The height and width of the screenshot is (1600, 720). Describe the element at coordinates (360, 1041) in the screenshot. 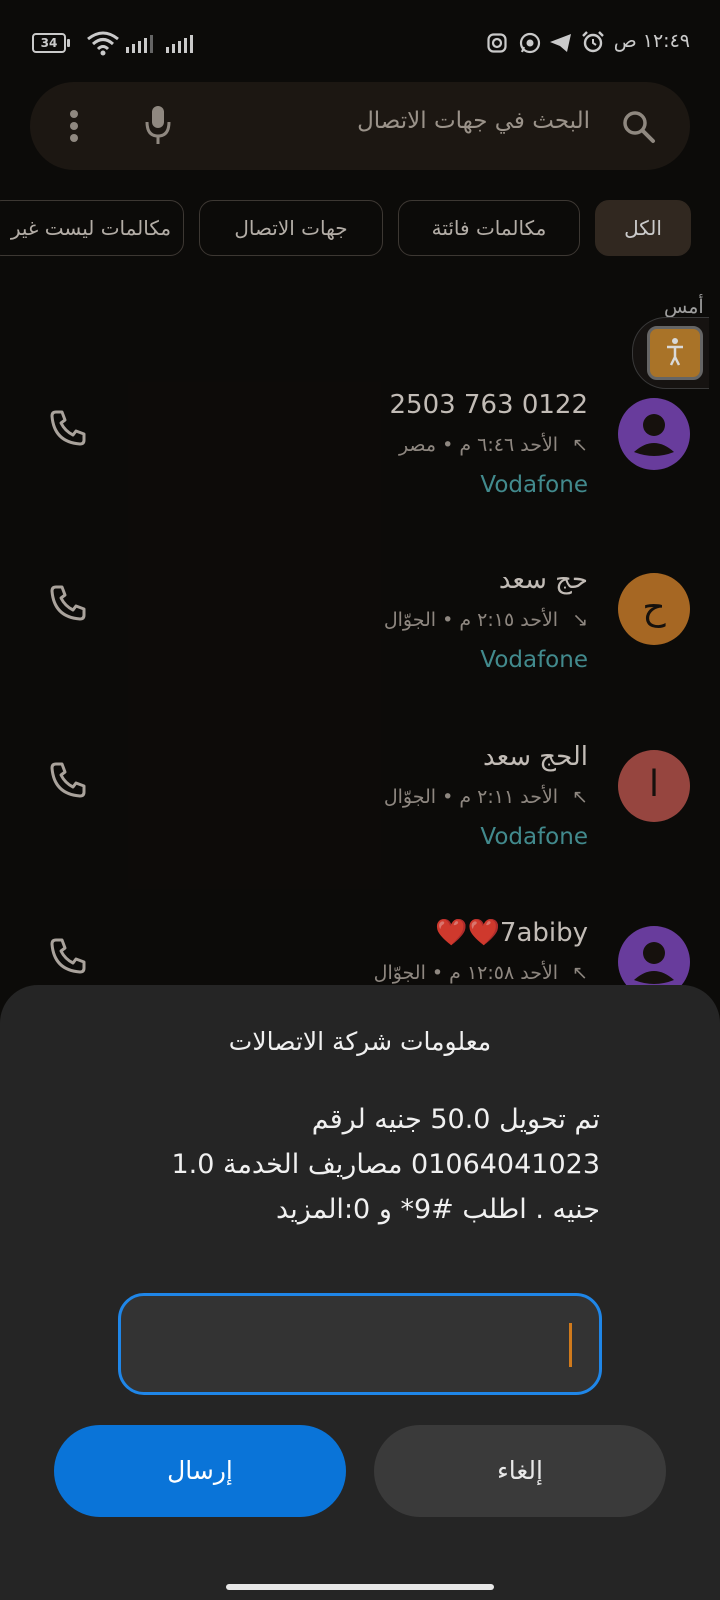

I see `dialog-title: معلومات شركة الاتصالات` at that location.